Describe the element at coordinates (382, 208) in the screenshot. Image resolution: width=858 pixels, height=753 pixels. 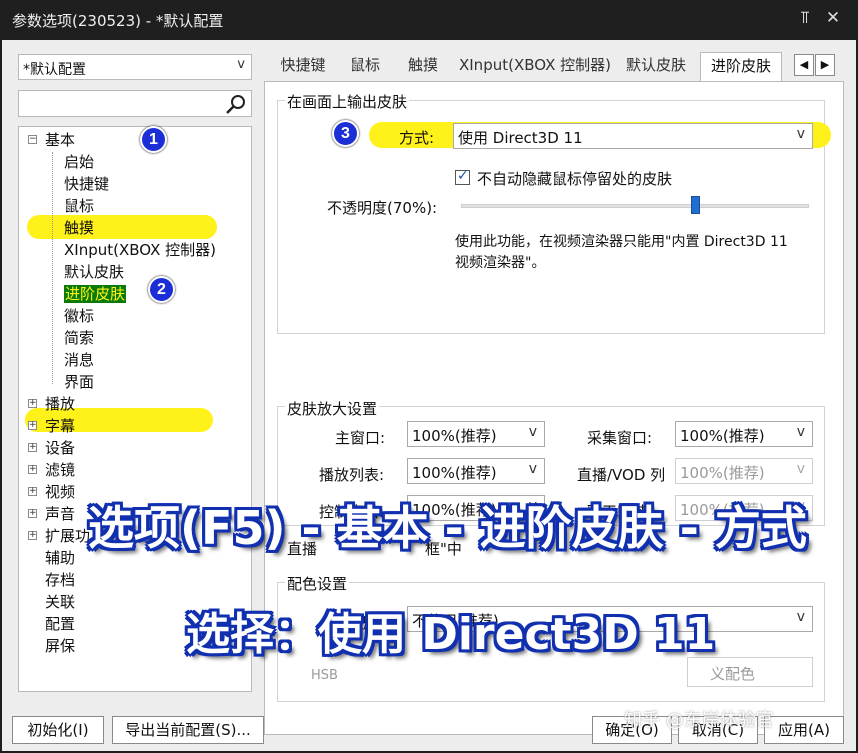
I see `opacity-label: 不透明度(70%):` at that location.